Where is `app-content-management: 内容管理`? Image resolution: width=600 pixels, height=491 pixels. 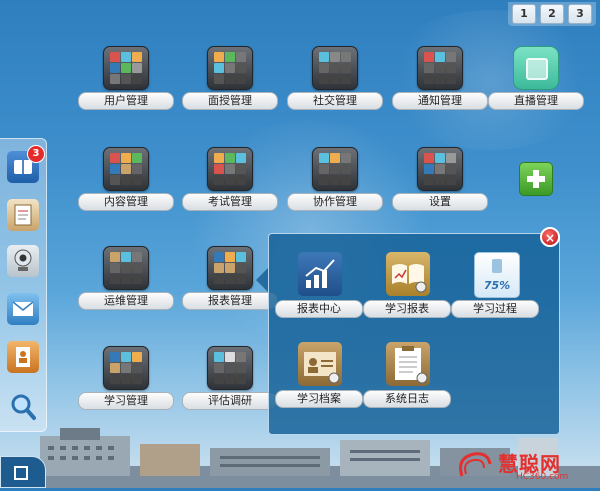
app-content-management: 内容管理 is located at coordinates (126, 181).